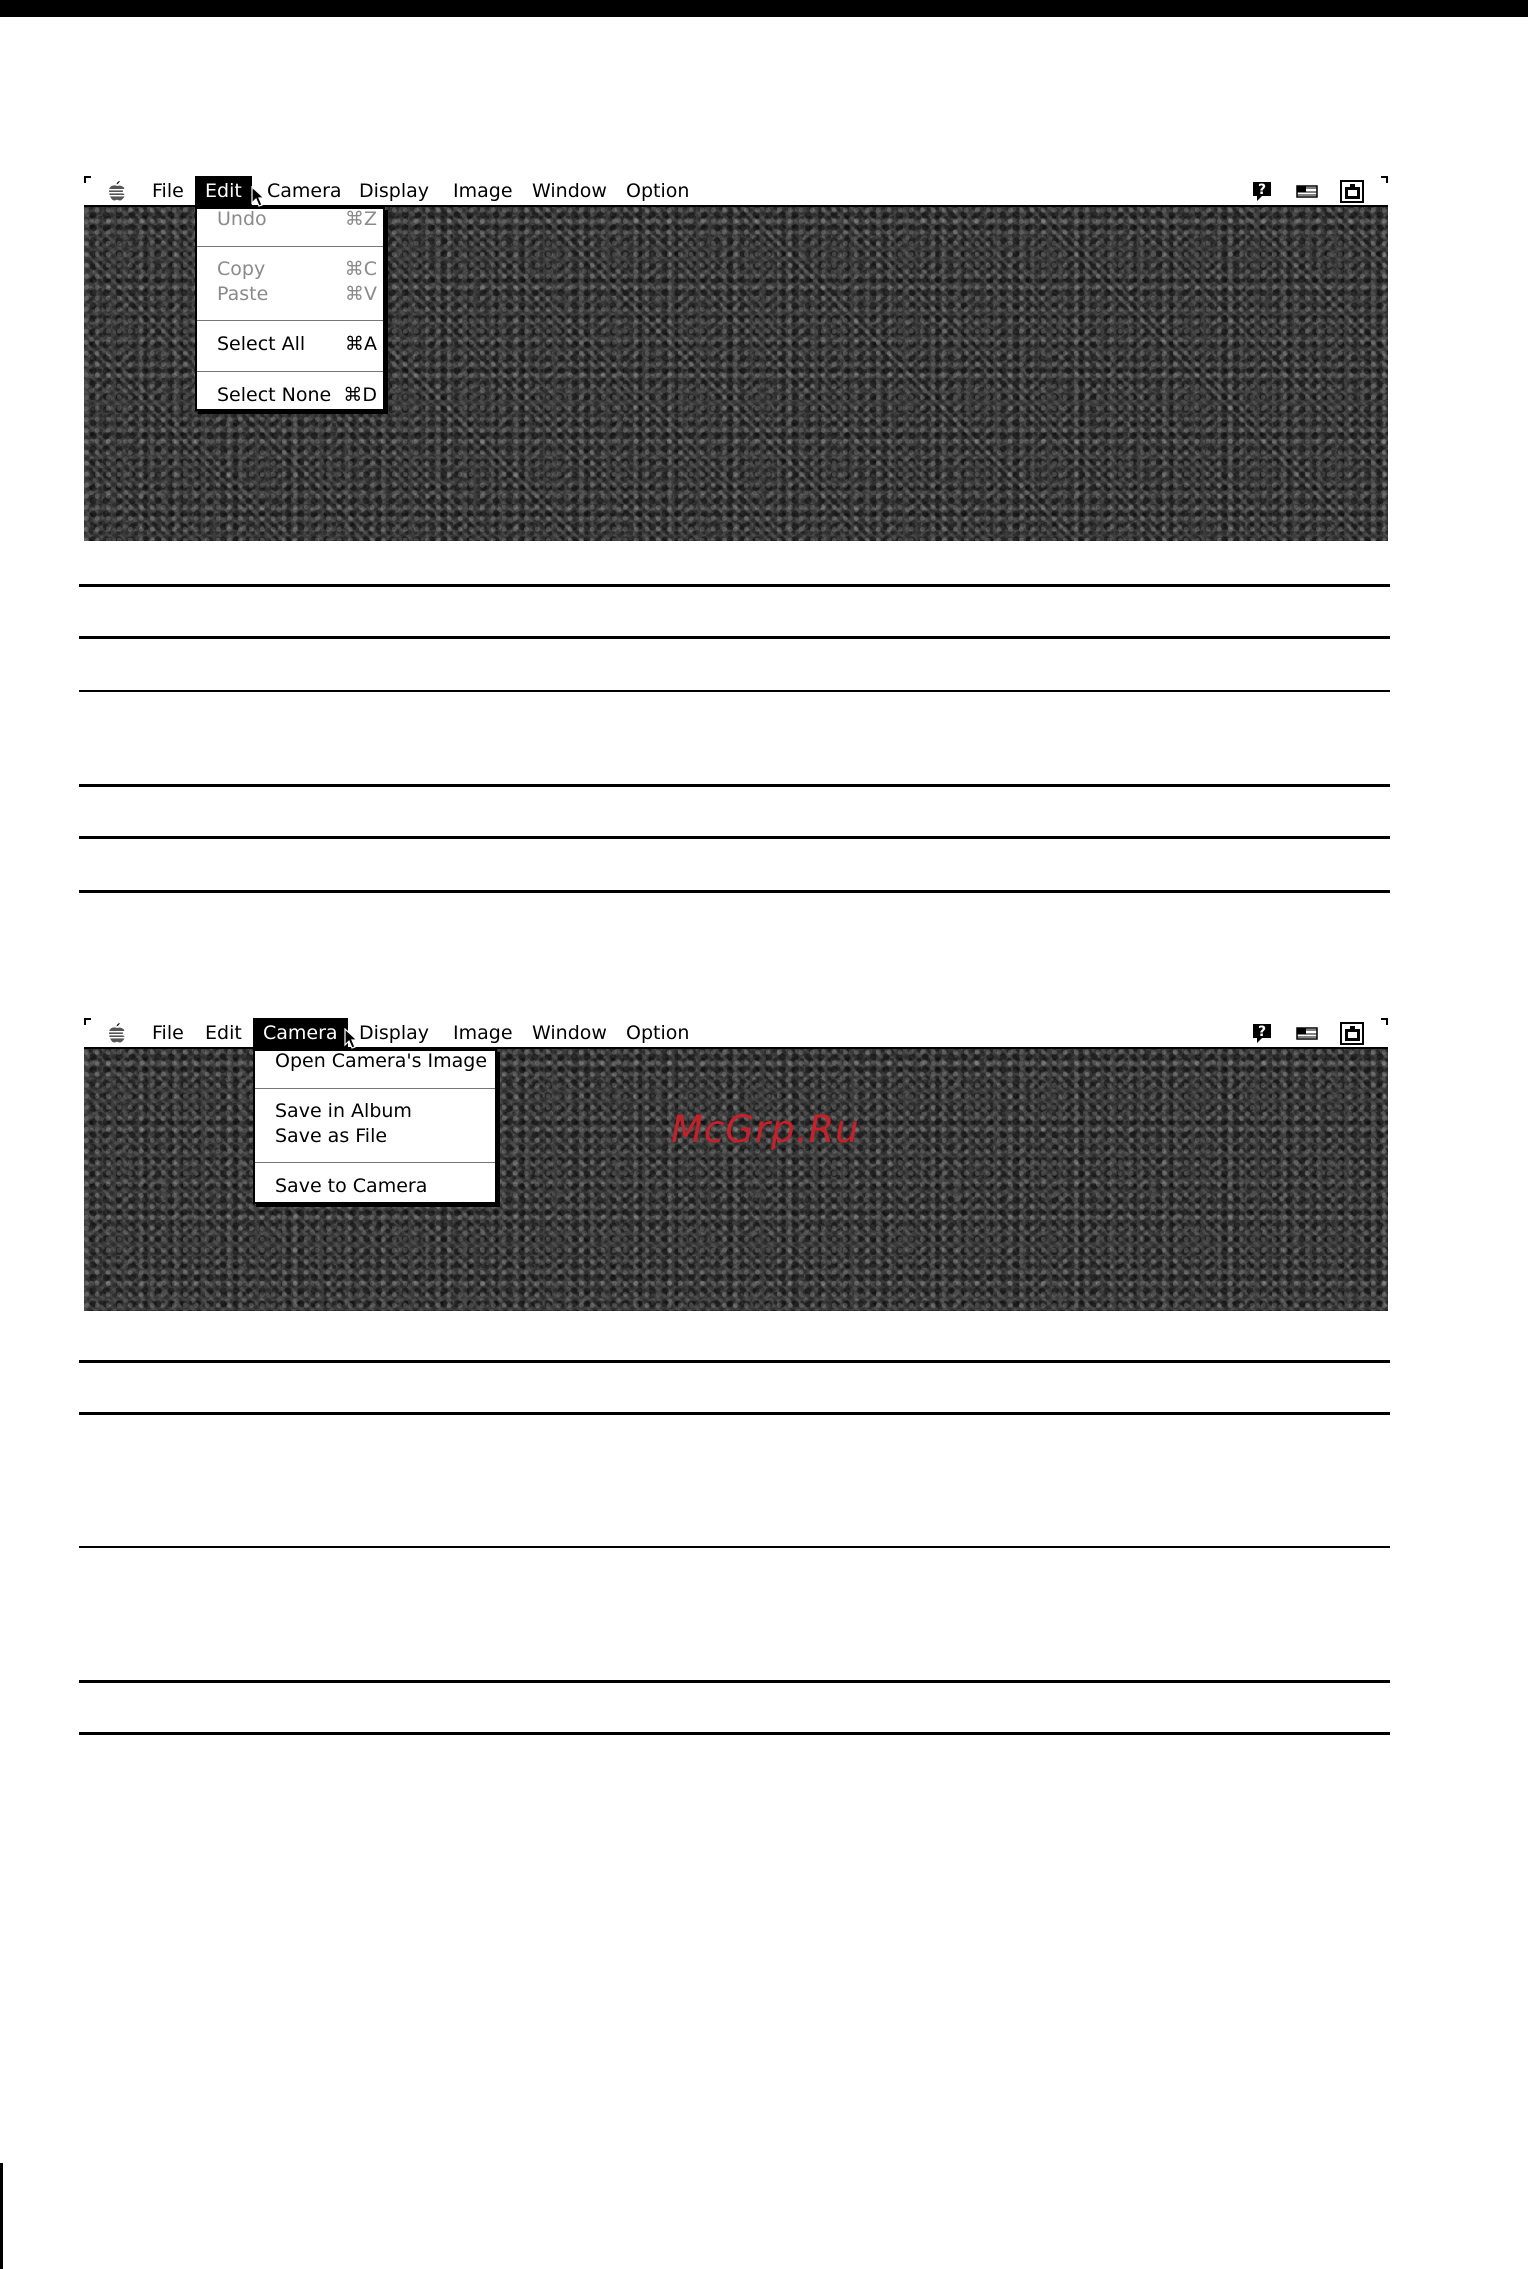  I want to click on save-in-album-label: Save in Album, so click(343, 1111).